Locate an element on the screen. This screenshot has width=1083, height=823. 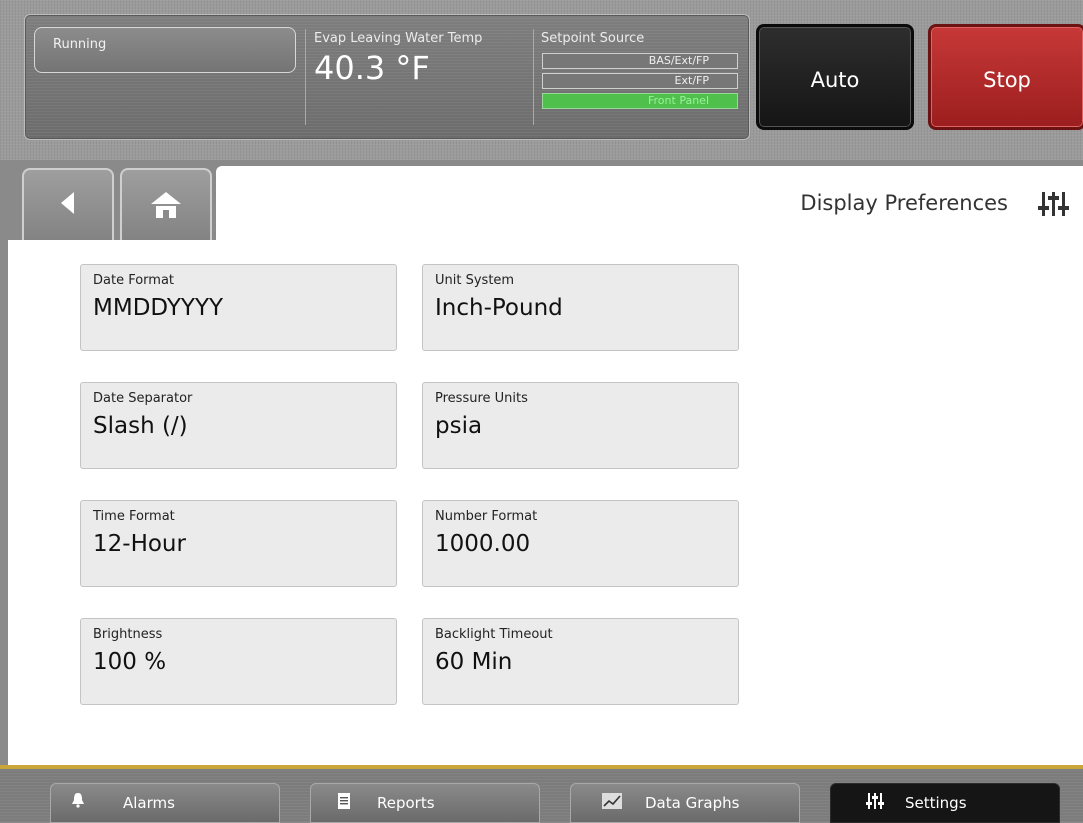
pref-value: 12-Hour is located at coordinates (139, 544).